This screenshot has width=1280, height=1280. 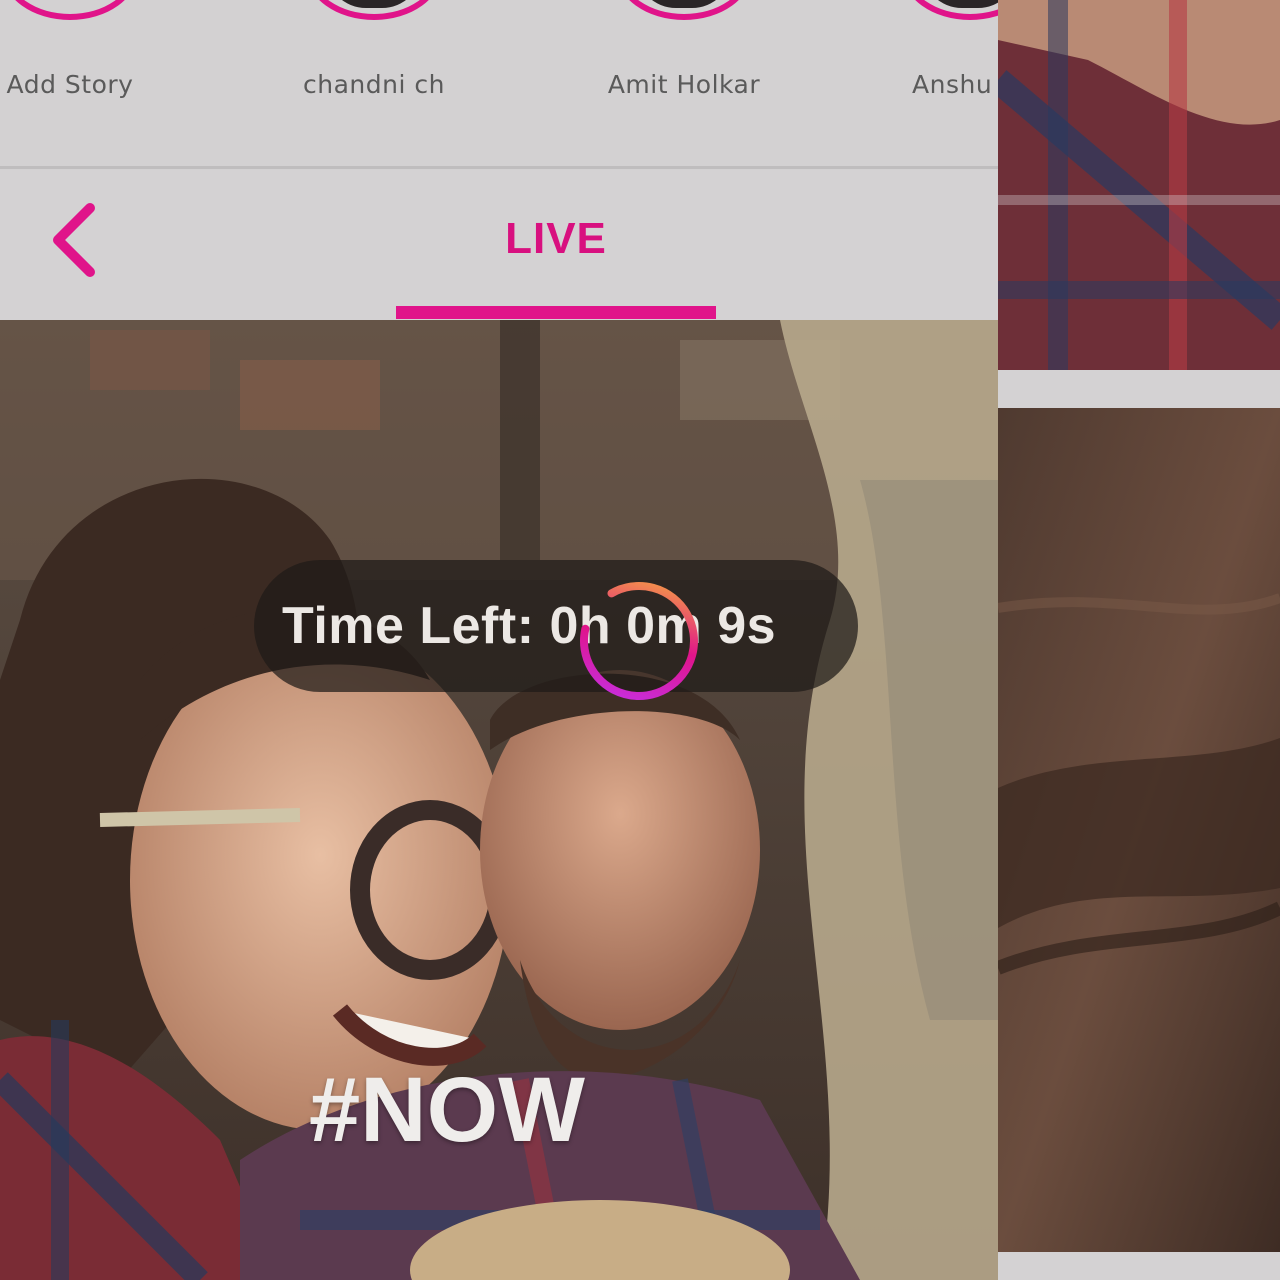 I want to click on hashtag-label: #NOW, so click(x=447, y=1110).